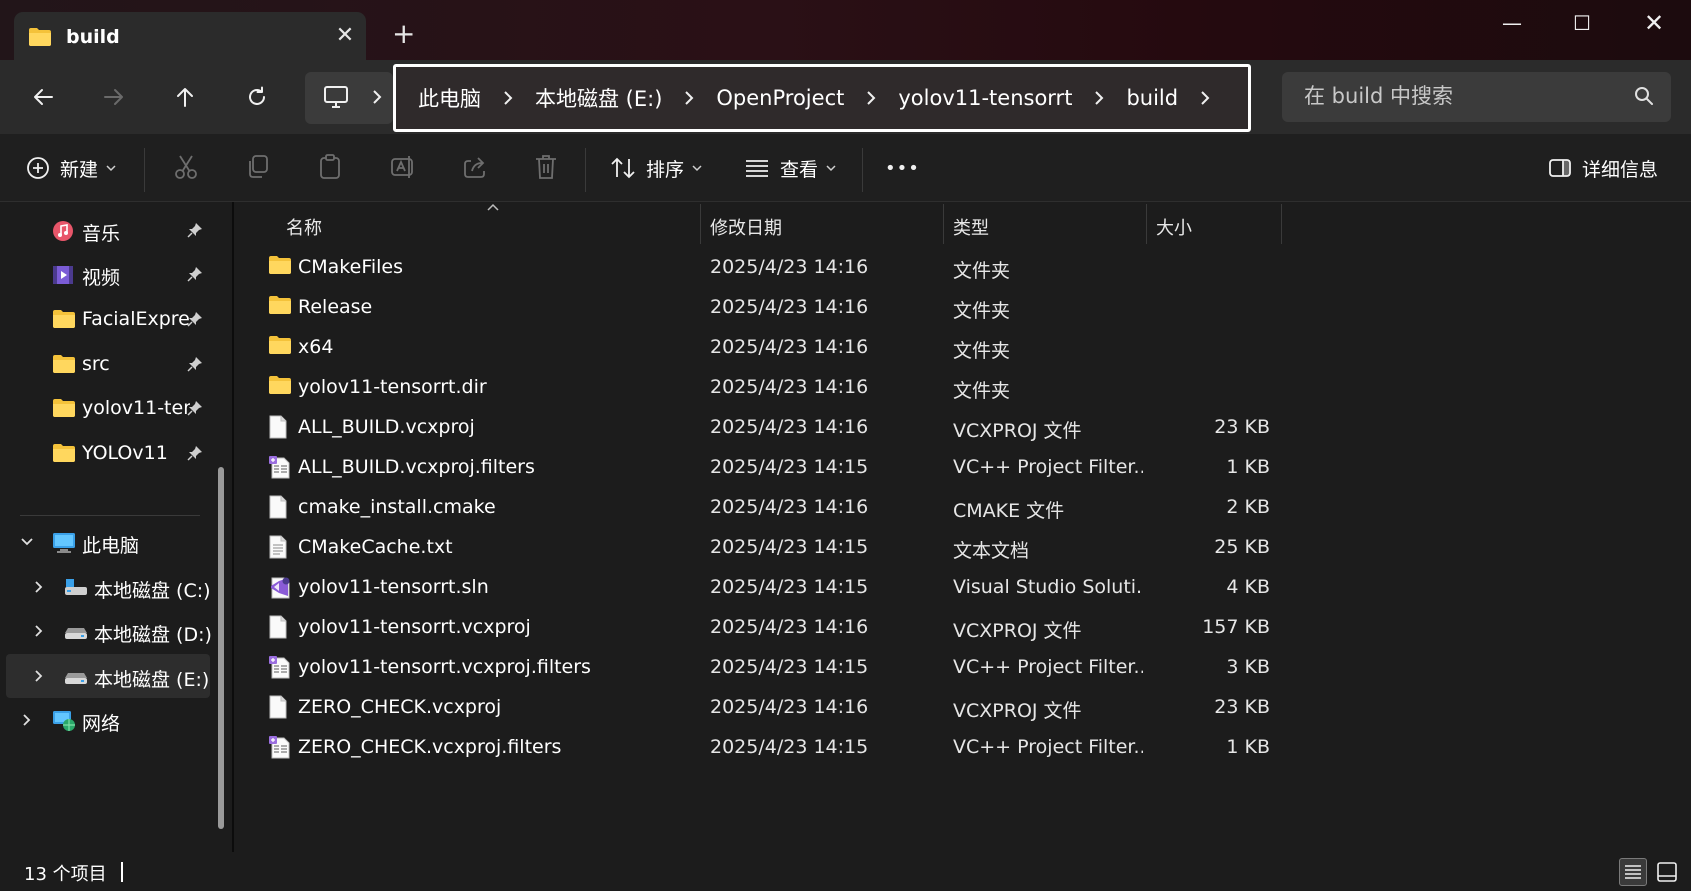  I want to click on sidebar-item-music: 音乐, so click(110, 230).